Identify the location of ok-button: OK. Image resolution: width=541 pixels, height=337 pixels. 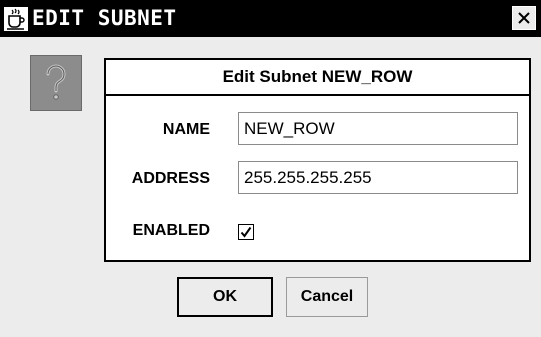
(225, 297).